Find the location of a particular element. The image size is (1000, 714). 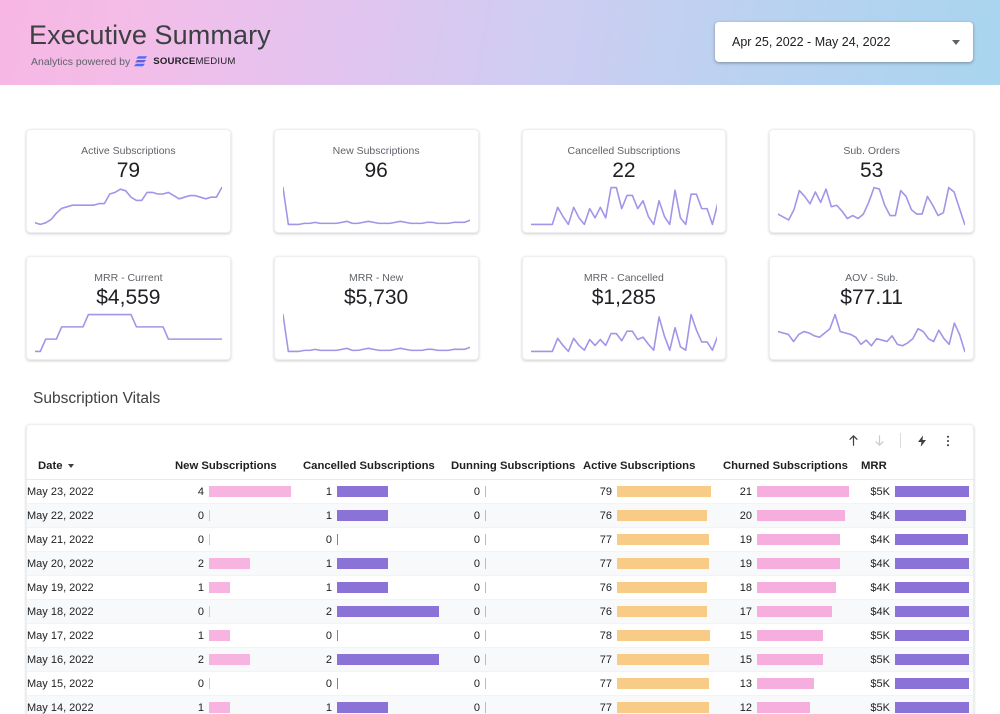

table-row: May 15, 2022 0 0 0 77 13 $5K is located at coordinates (500, 683).